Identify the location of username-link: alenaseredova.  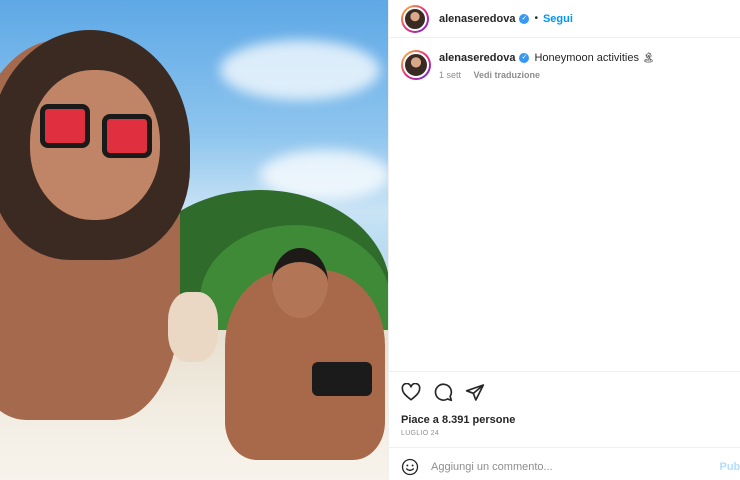
(477, 19).